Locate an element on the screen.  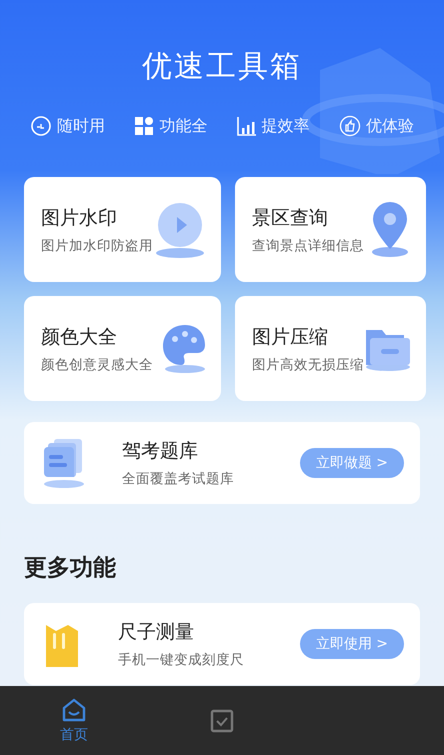
home-icon is located at coordinates (74, 710).